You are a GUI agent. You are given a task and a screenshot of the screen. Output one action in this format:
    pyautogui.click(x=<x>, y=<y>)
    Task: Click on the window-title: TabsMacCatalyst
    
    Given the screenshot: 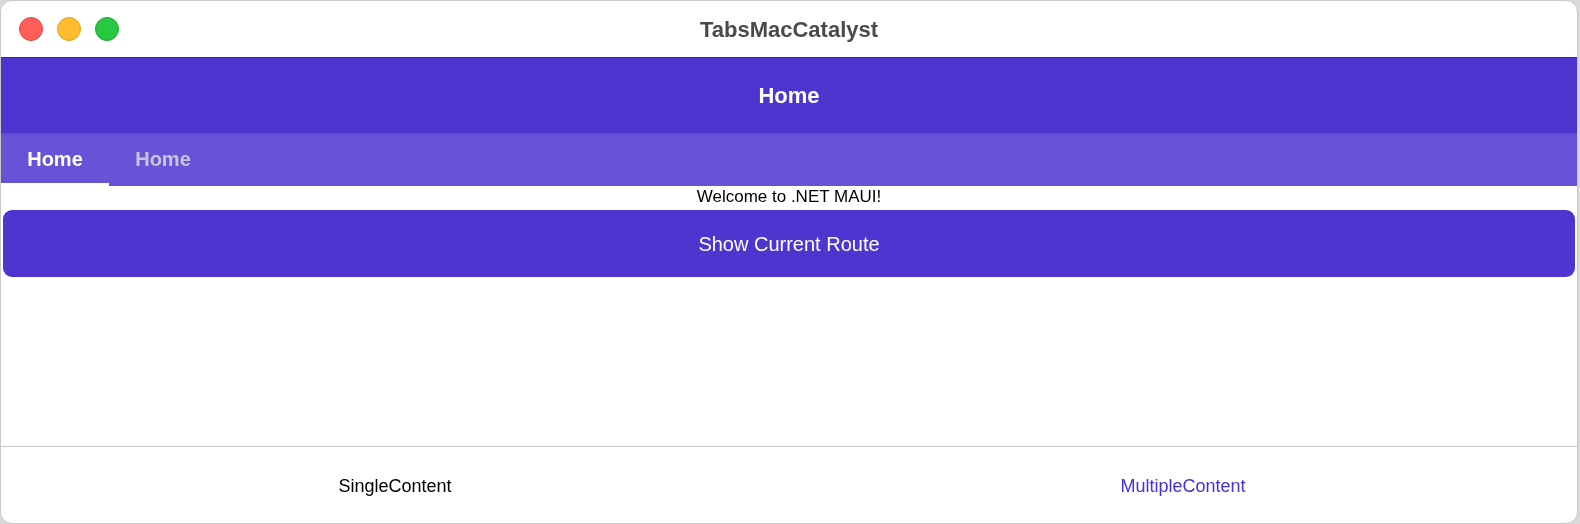 What is the action you would take?
    pyautogui.click(x=789, y=29)
    